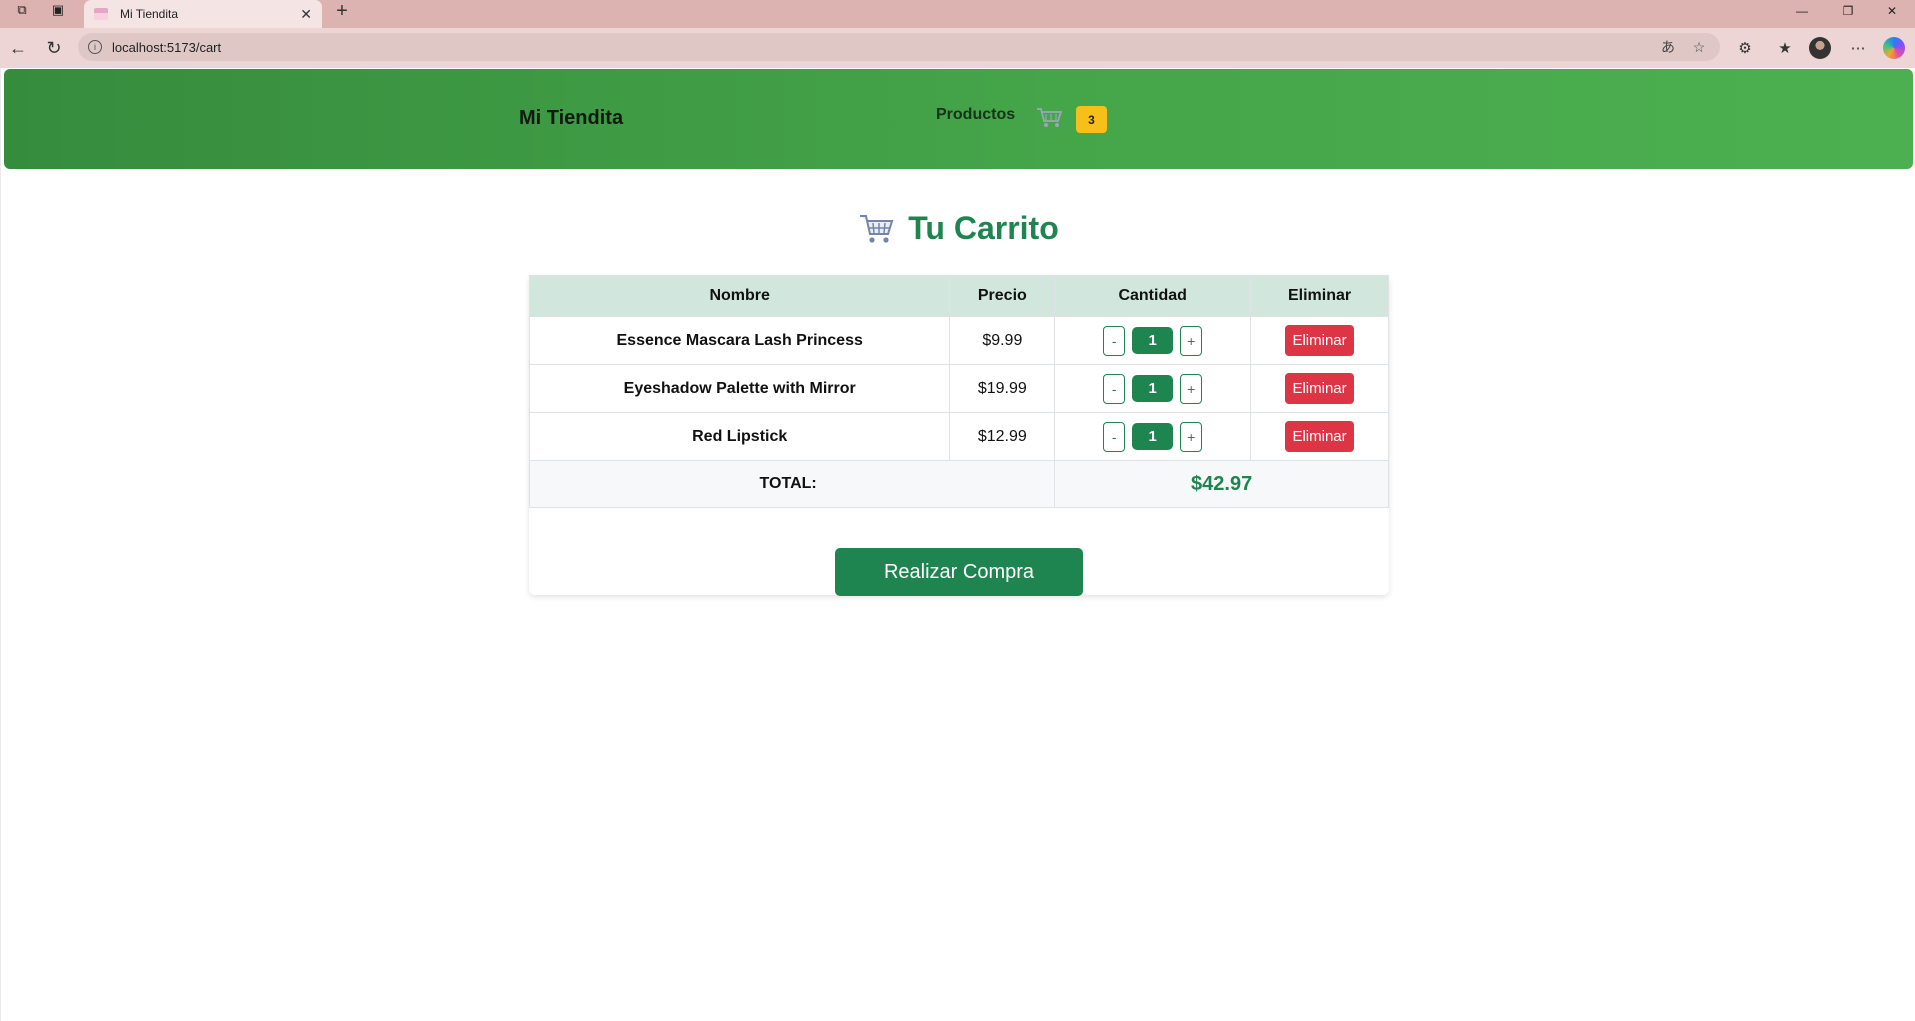  What do you see at coordinates (22, 10) in the screenshot?
I see `workspaces-icon: ⧉` at bounding box center [22, 10].